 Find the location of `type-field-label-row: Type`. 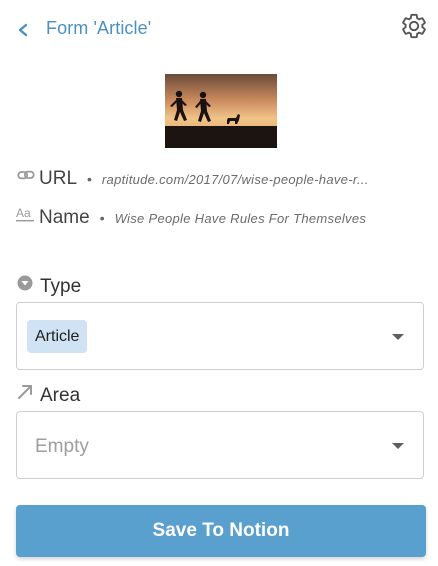

type-field-label-row: Type is located at coordinates (48, 287).